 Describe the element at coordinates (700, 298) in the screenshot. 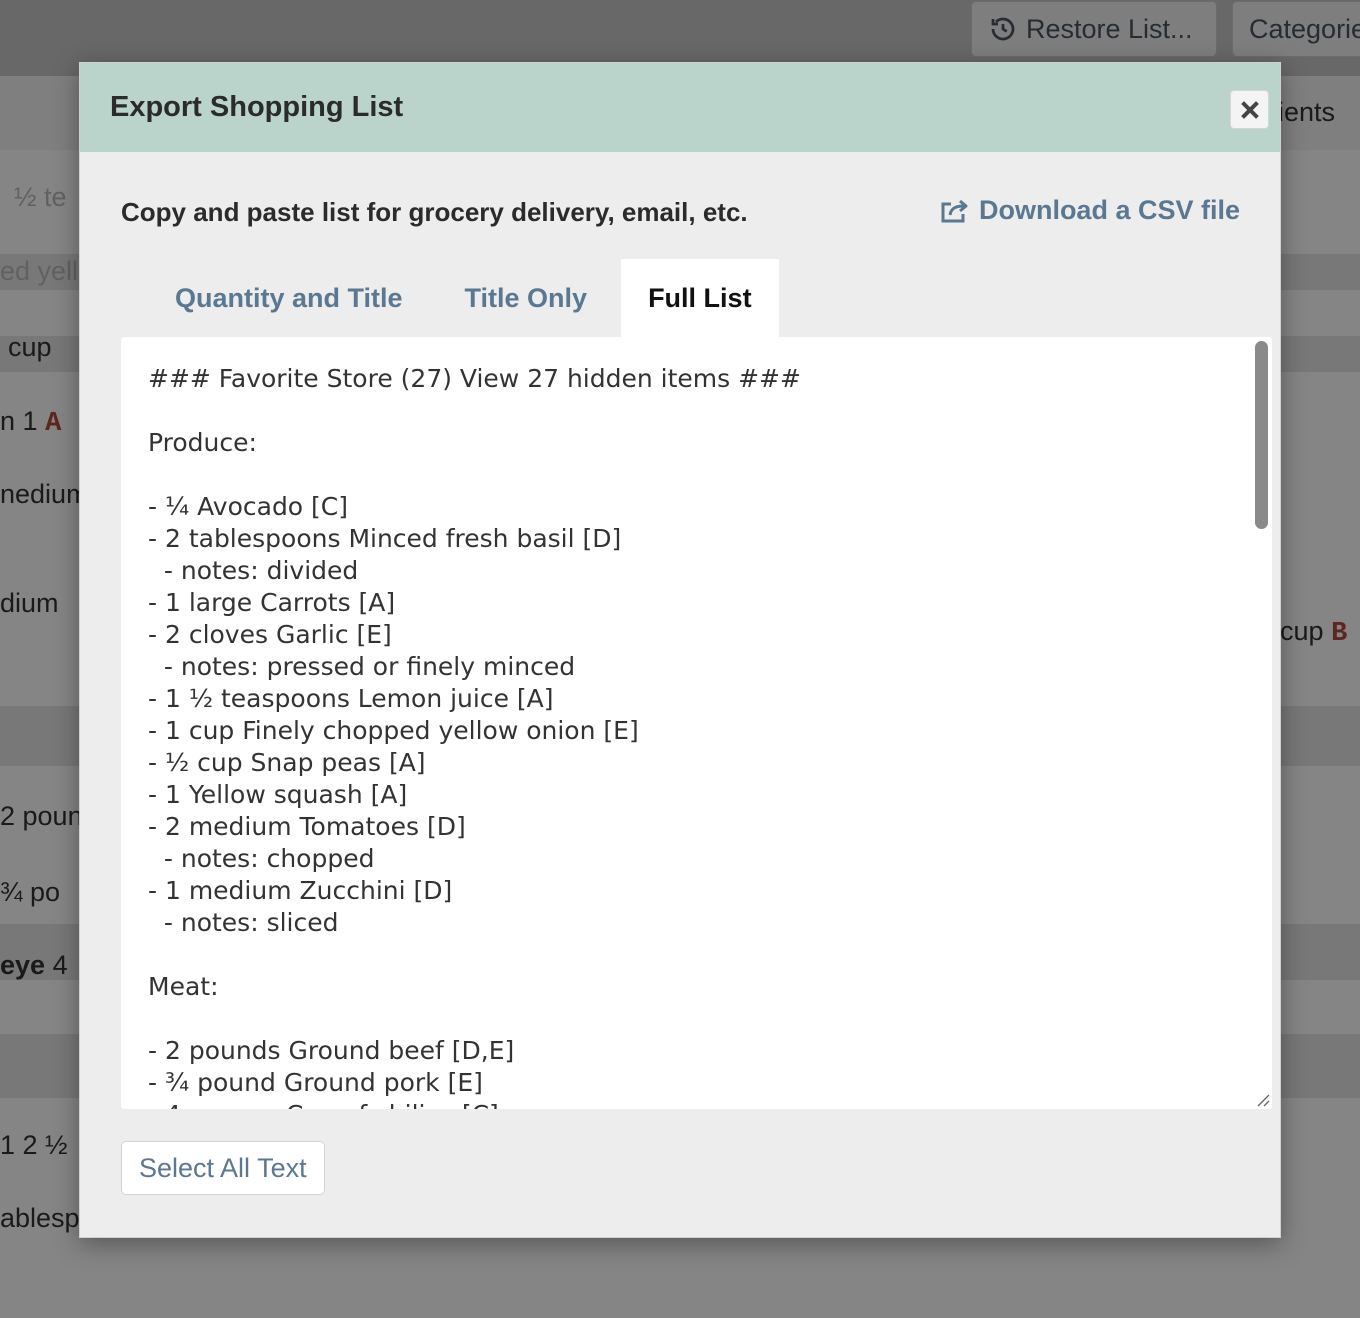

I see `tab-full-list: Full List` at that location.